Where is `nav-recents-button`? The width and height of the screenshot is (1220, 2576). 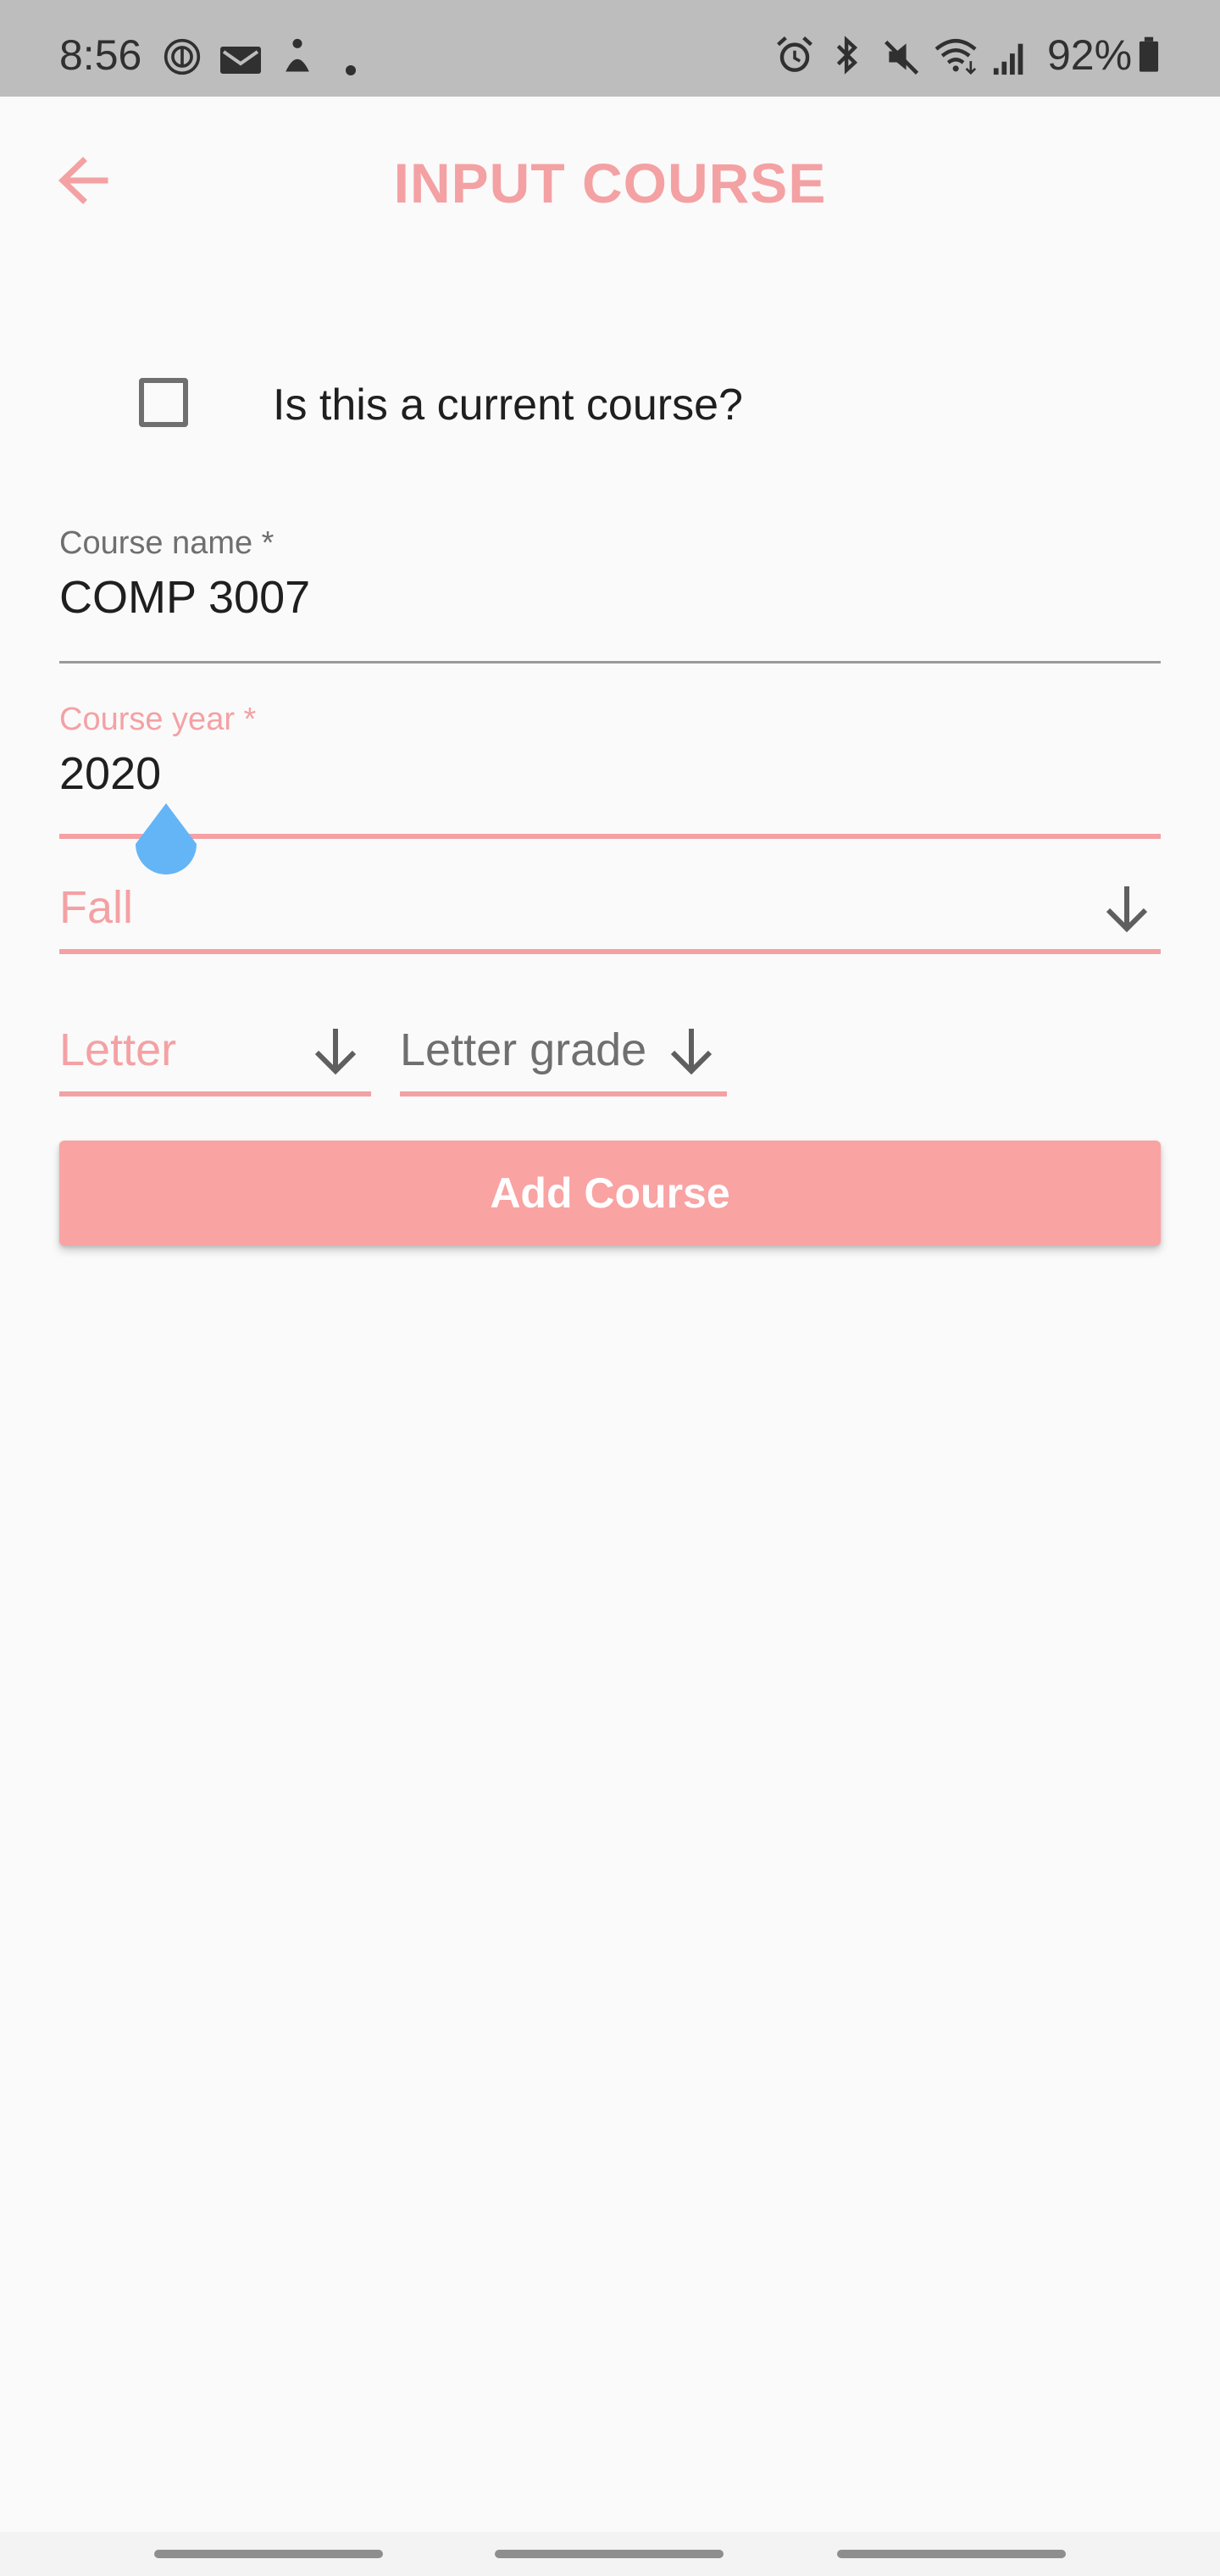 nav-recents-button is located at coordinates (268, 2554).